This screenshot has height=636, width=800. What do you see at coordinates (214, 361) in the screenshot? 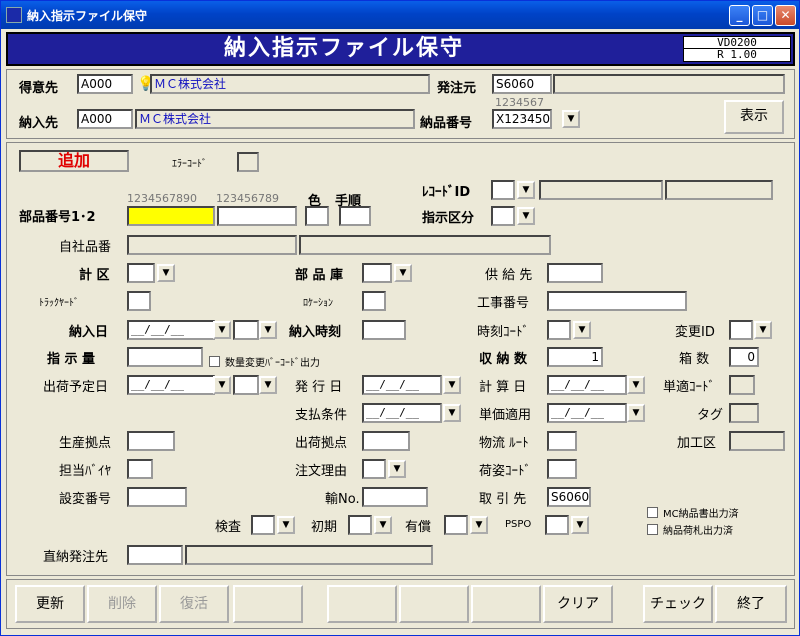
I see `qty-change-checkbox` at bounding box center [214, 361].